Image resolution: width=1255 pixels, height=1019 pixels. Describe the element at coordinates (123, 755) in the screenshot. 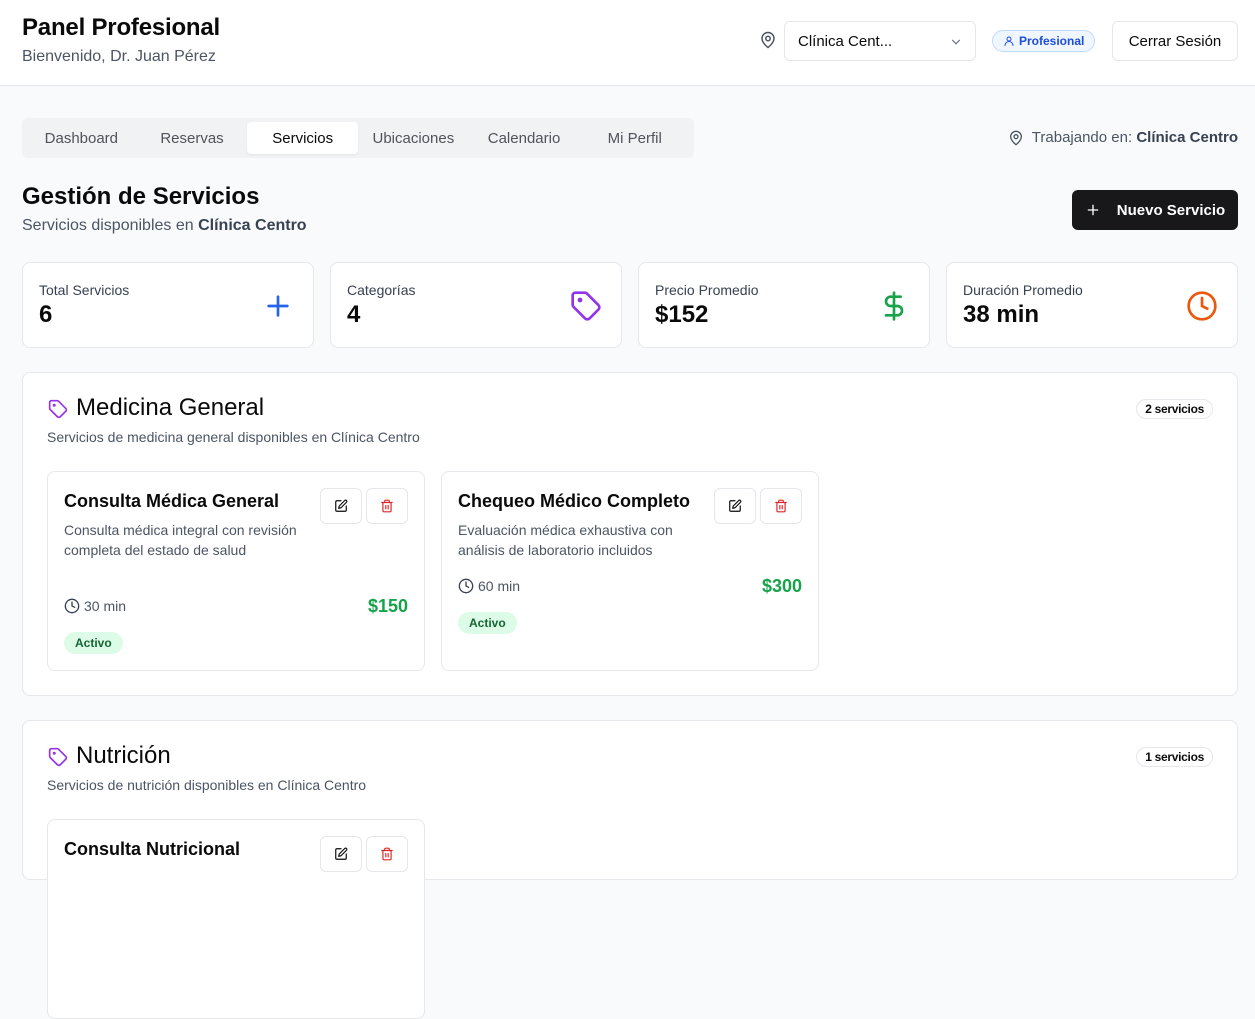

I see `category-title: Nutrición` at that location.